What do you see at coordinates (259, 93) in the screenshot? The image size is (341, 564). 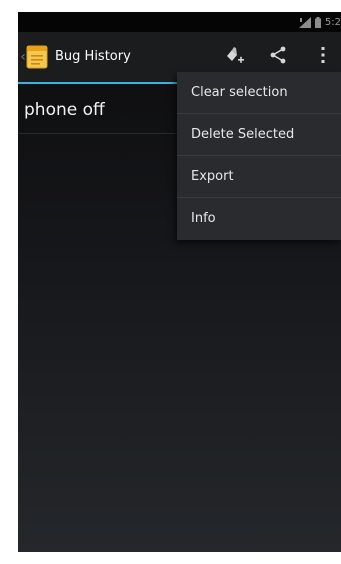 I see `menu-item-clear-selection: Clear selection` at bounding box center [259, 93].